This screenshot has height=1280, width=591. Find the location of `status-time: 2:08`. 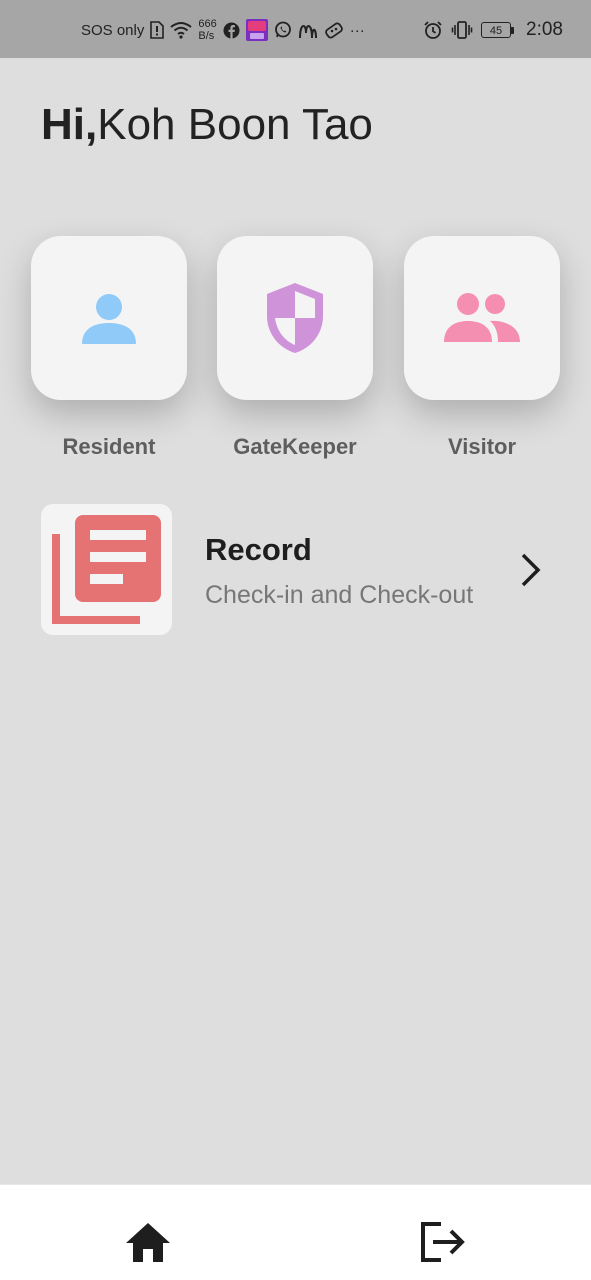

status-time: 2:08 is located at coordinates (544, 29).